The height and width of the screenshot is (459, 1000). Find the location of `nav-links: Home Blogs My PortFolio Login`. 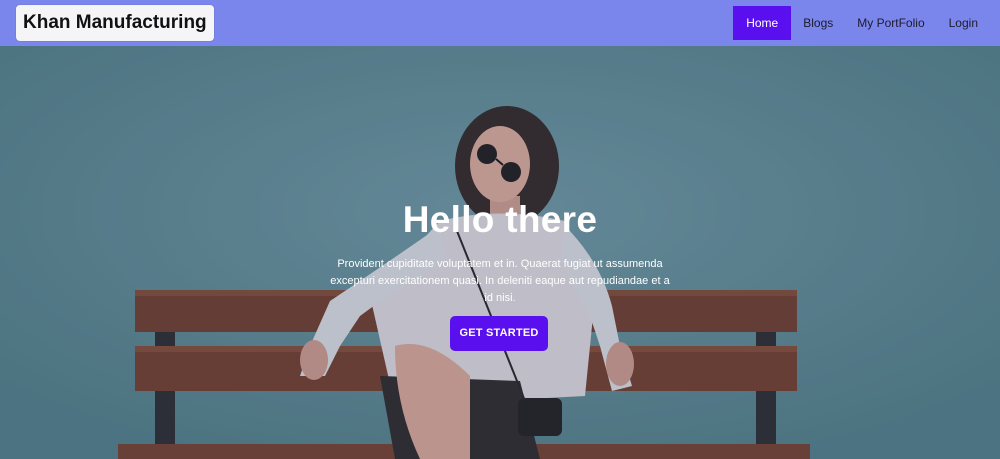

nav-links: Home Blogs My PortFolio Login is located at coordinates (861, 23).